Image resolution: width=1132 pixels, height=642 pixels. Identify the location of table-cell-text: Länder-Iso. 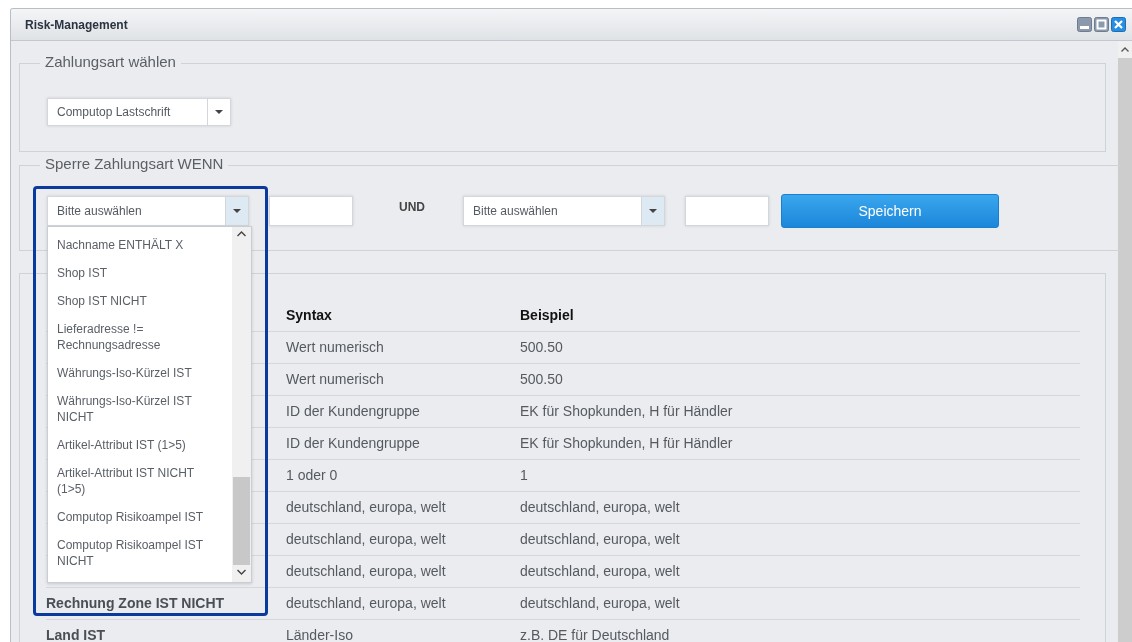
(320, 635).